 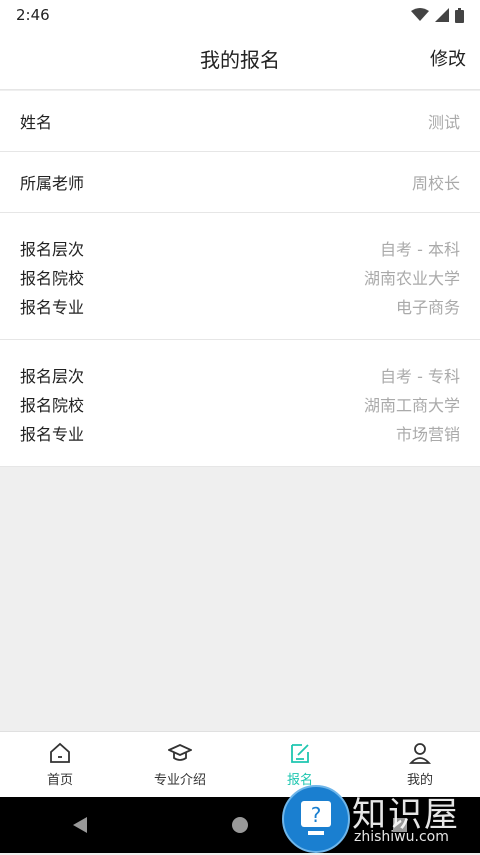 What do you see at coordinates (427, 434) in the screenshot?
I see `major-value: 市场营销` at bounding box center [427, 434].